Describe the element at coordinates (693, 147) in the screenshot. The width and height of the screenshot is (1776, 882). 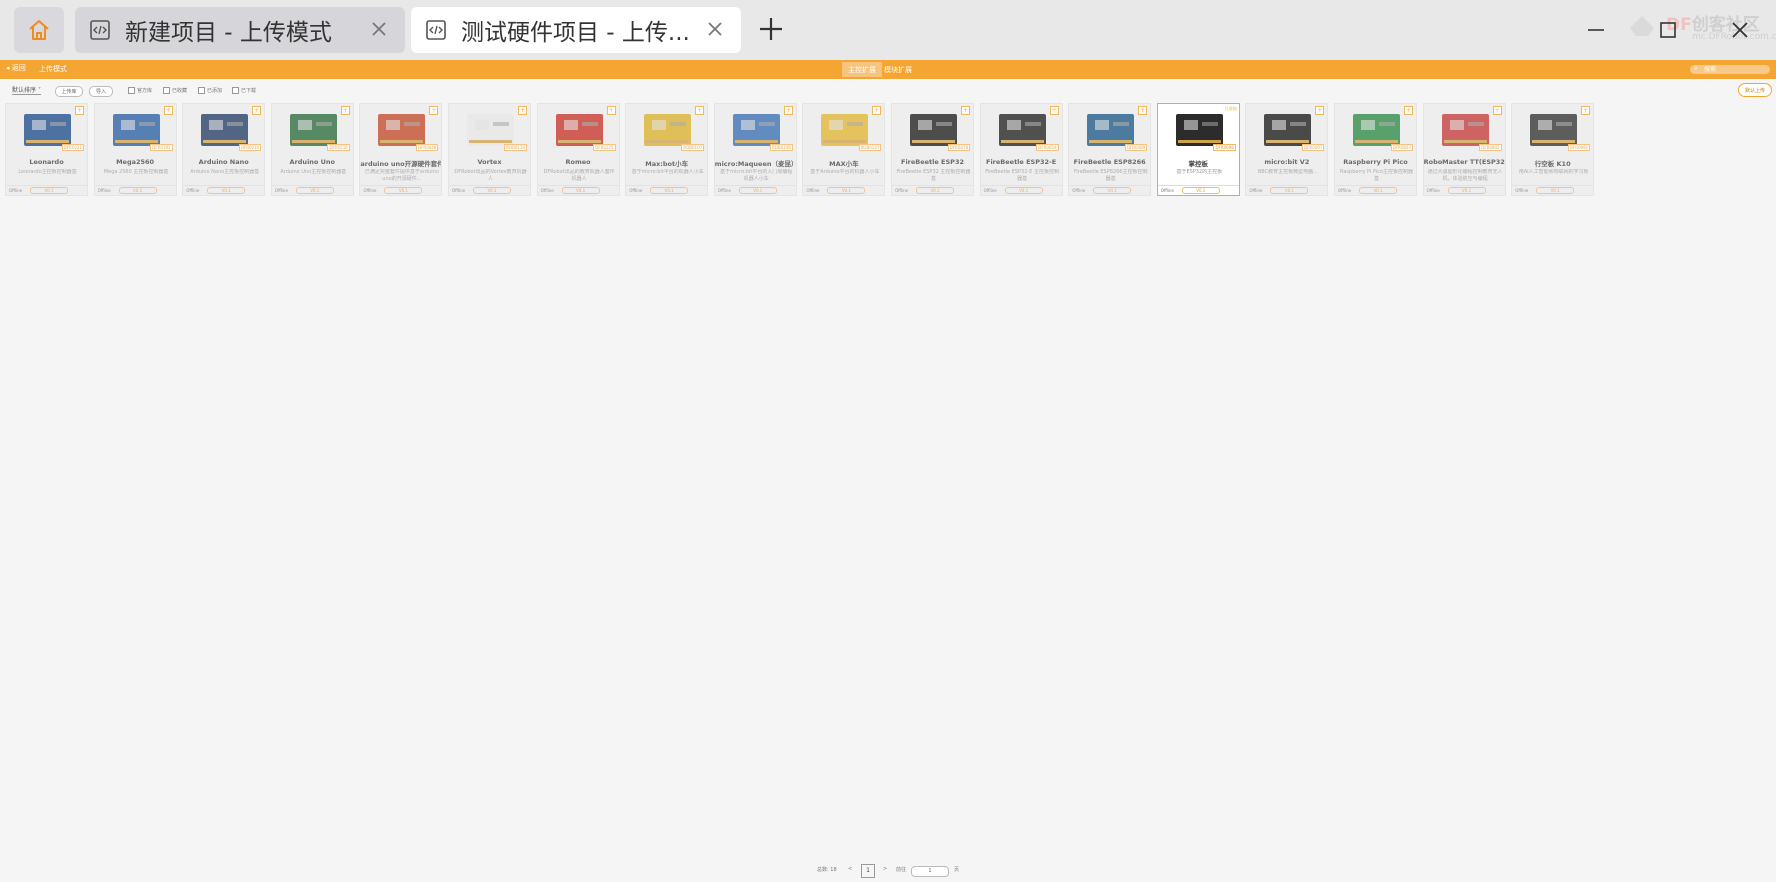
I see `sku-badge: ROB0107` at that location.